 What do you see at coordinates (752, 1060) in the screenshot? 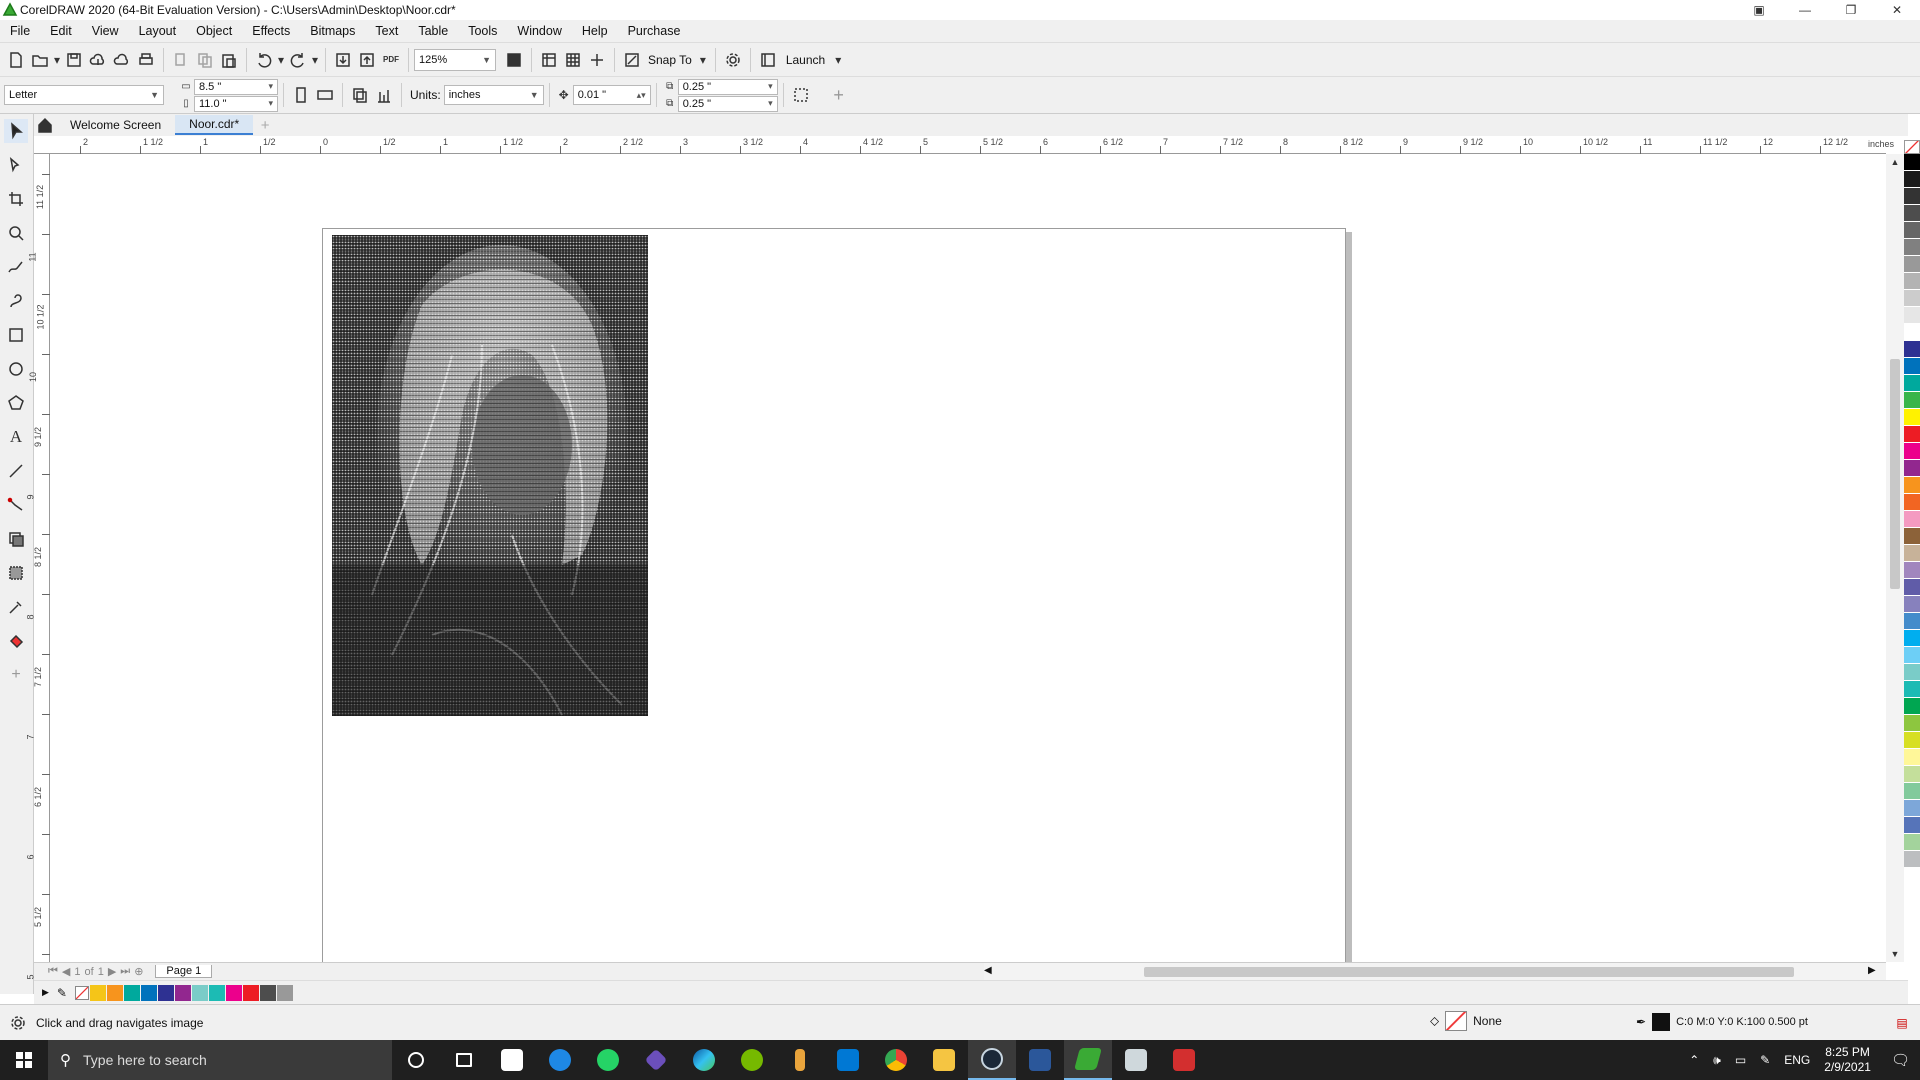
I see `xbox-icon` at bounding box center [752, 1060].